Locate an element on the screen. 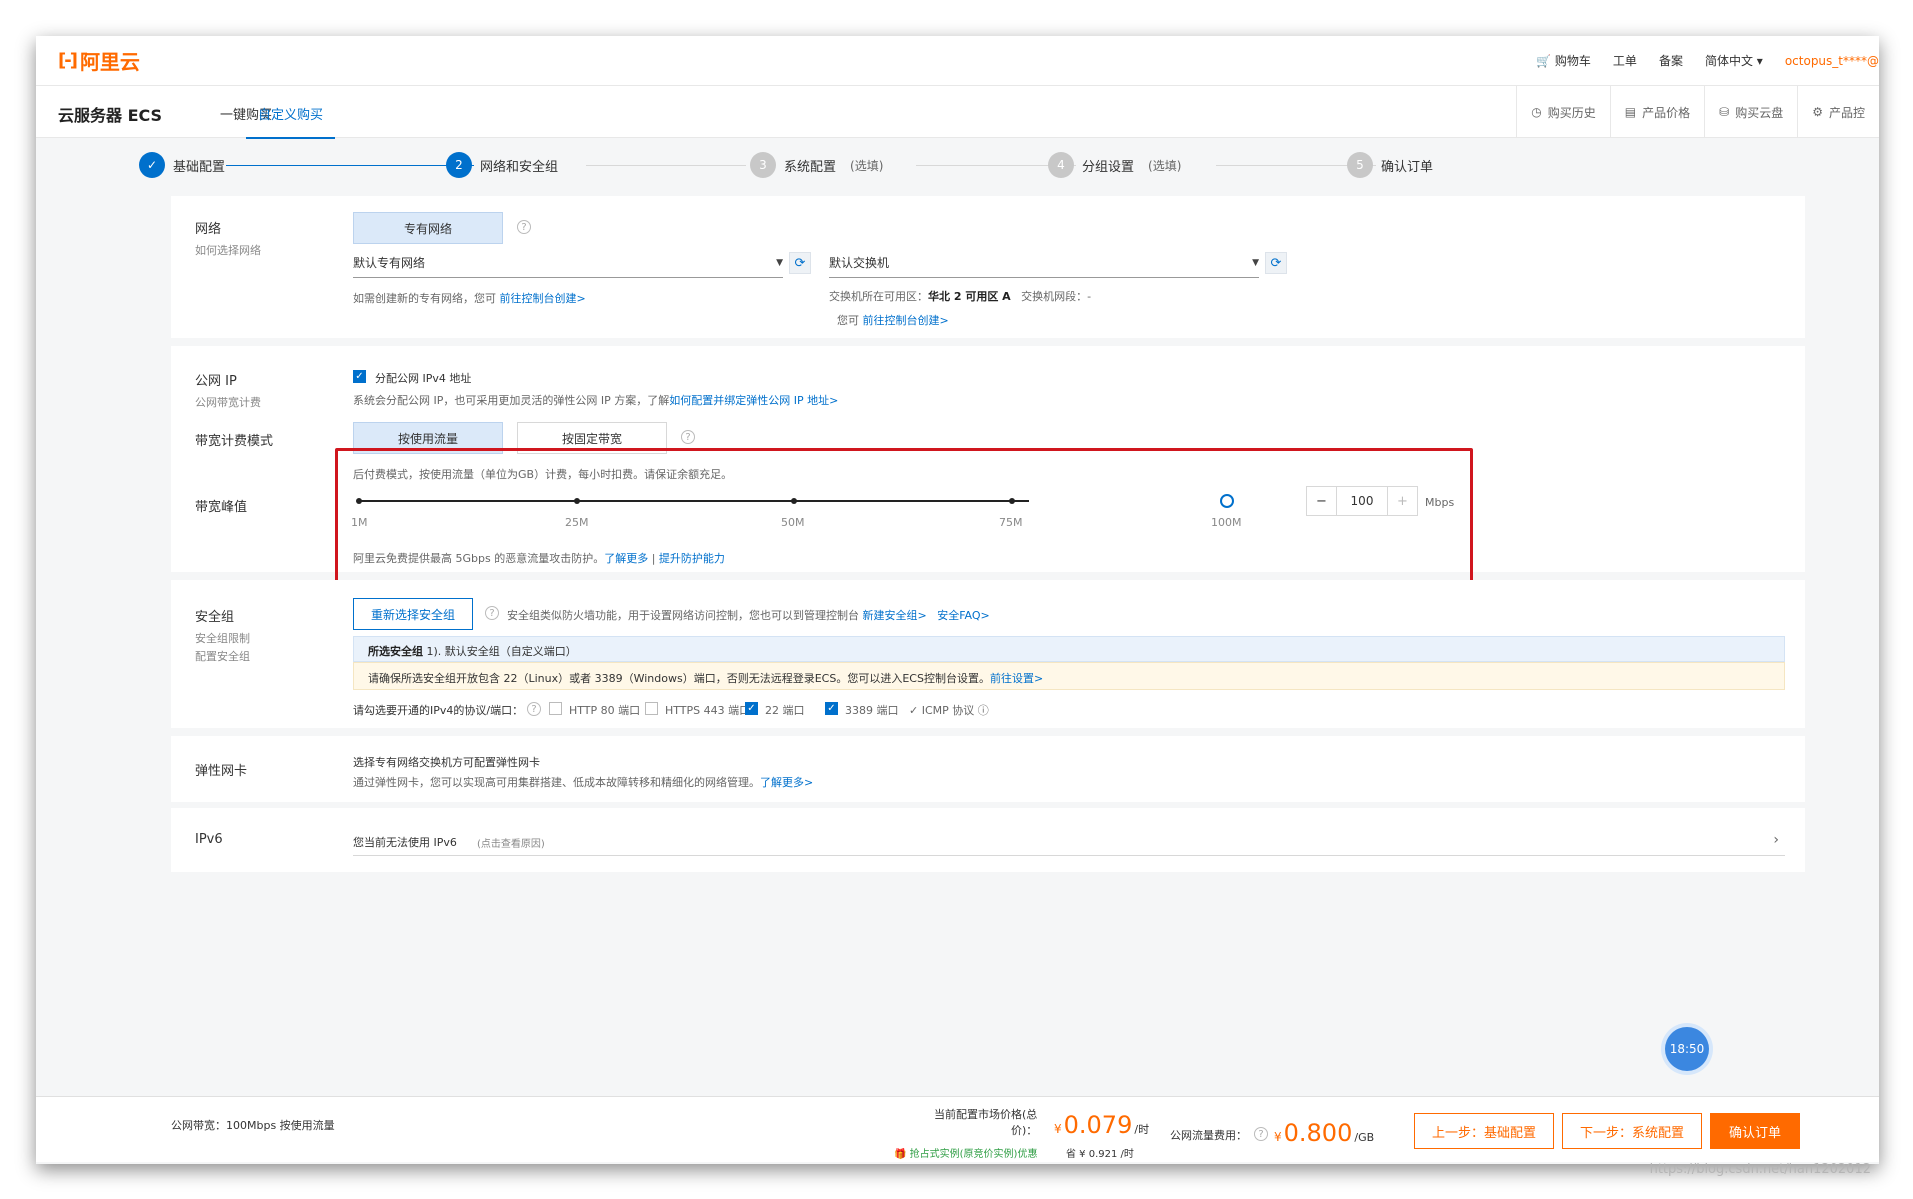 Image resolution: width=1913 pixels, height=1199 pixels. ports-label: 请勾选要开通的IPv4的协议/端口： is located at coordinates (438, 710).